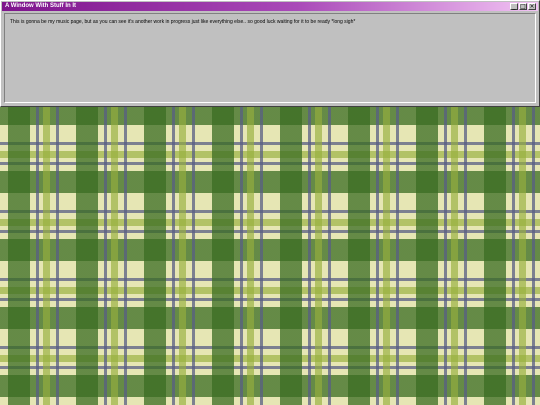 The width and height of the screenshot is (540, 405). I want to click on minimize-icon: _, so click(514, 6).